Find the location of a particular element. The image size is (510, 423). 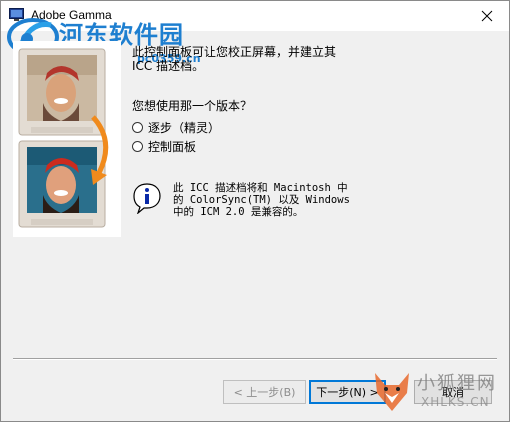

fox-logo-icon is located at coordinates (392, 392).